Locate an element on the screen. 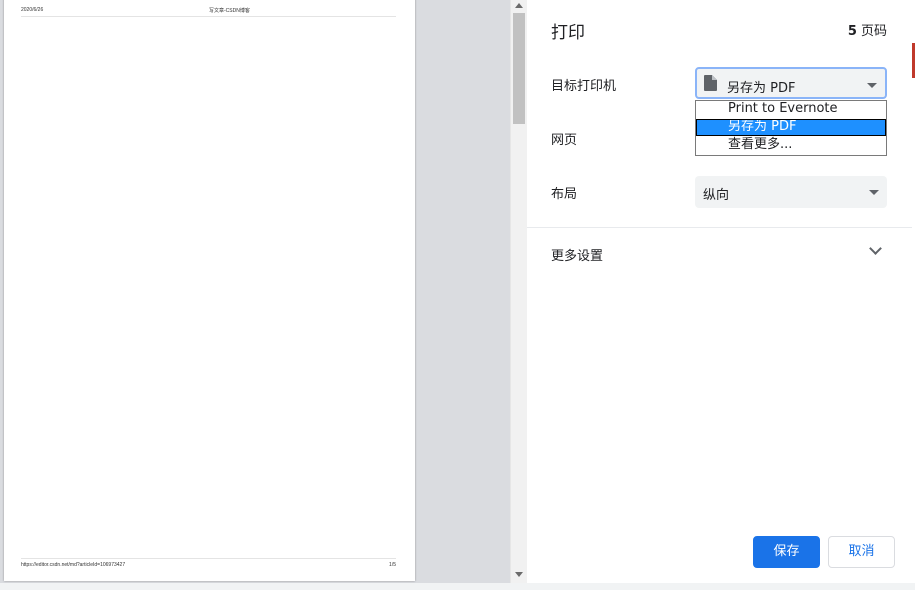 The height and width of the screenshot is (590, 915). section-divider is located at coordinates (719, 227).